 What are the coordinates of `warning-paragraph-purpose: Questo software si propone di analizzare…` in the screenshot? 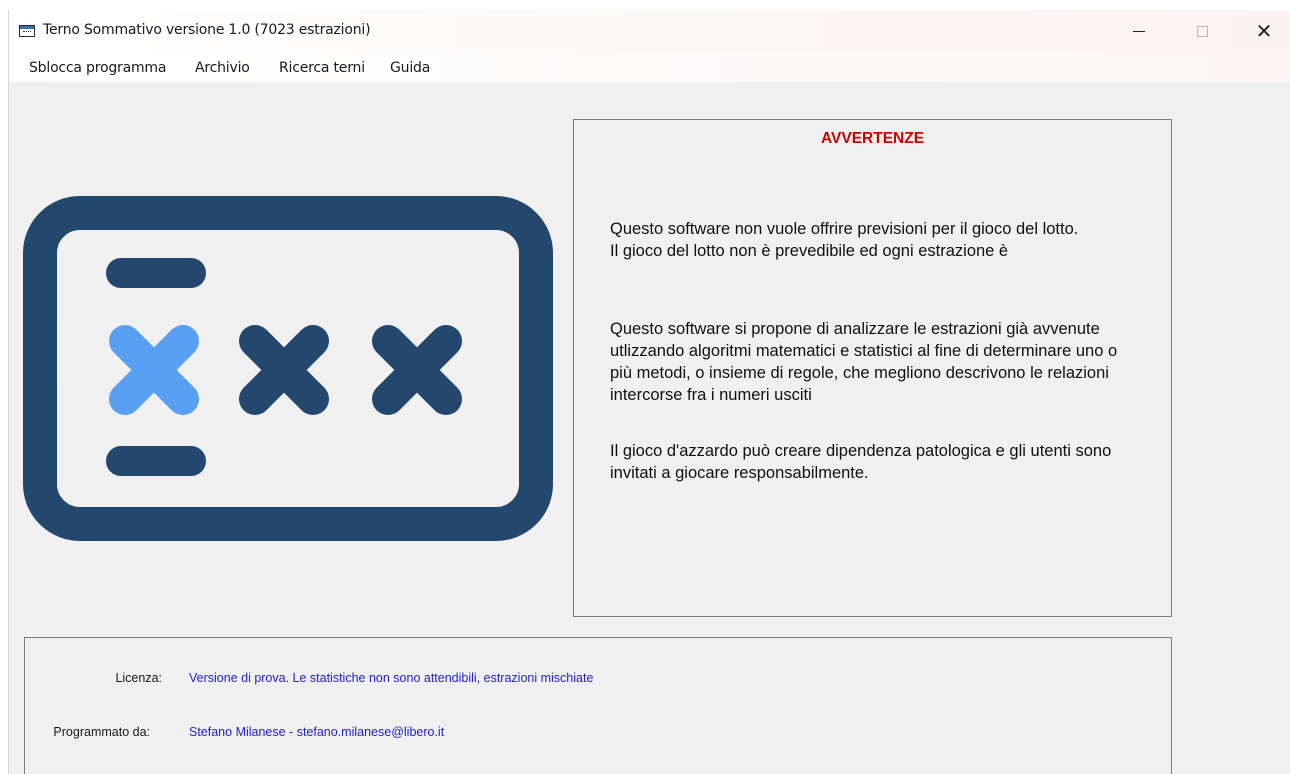 It's located at (864, 362).